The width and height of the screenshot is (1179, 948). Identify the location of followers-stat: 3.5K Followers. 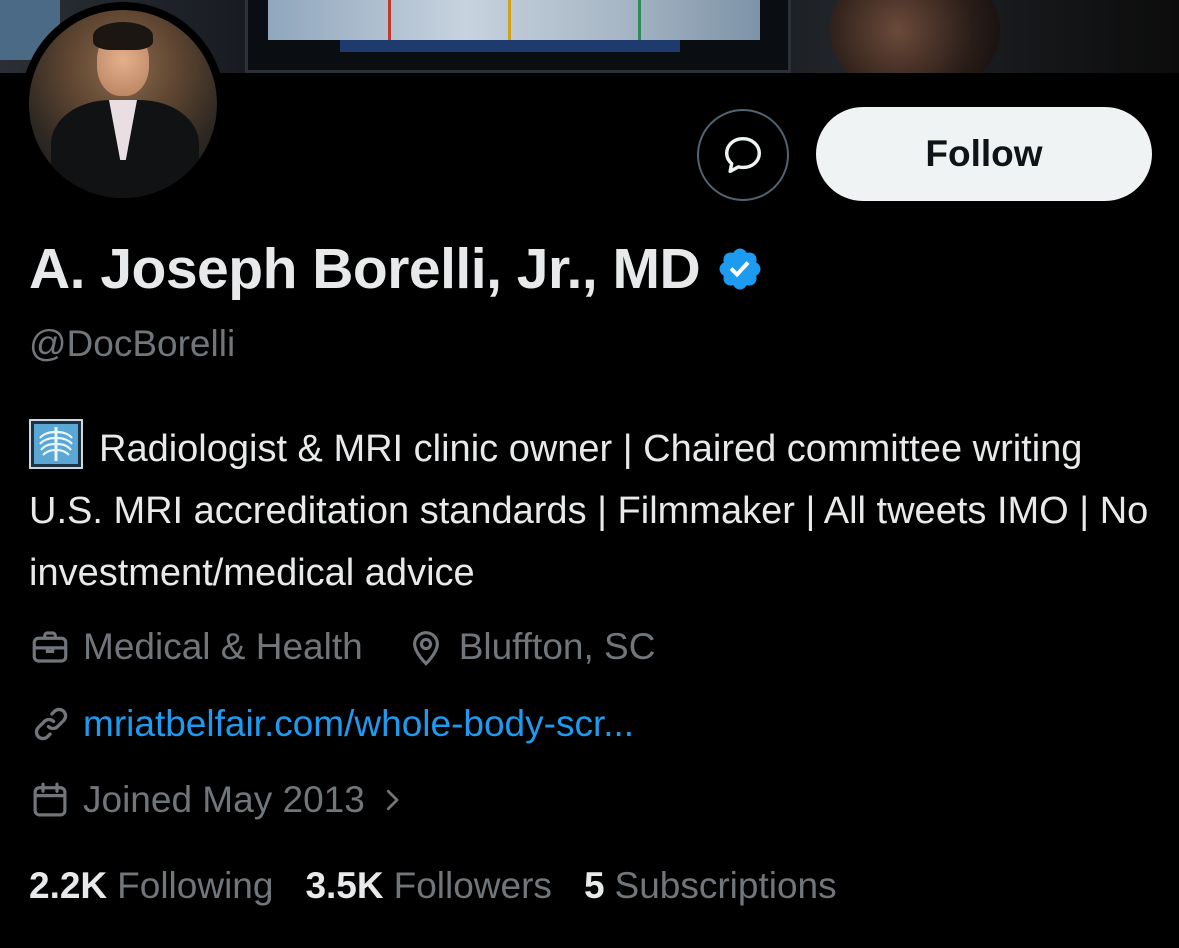
(428, 886).